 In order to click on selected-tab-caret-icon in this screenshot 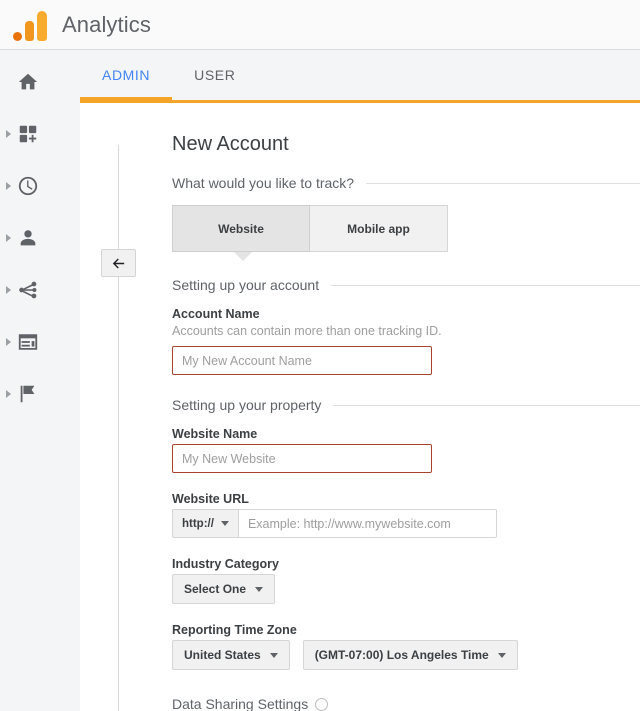, I will do `click(243, 256)`.